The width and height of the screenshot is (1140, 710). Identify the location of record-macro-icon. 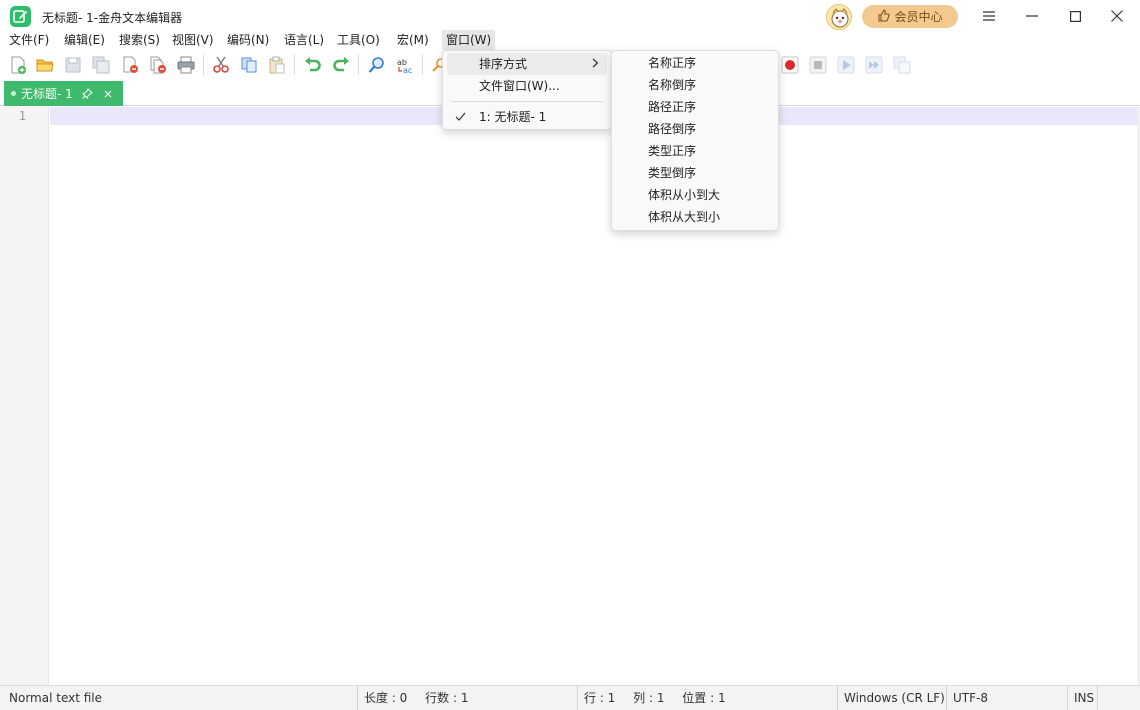
(790, 65).